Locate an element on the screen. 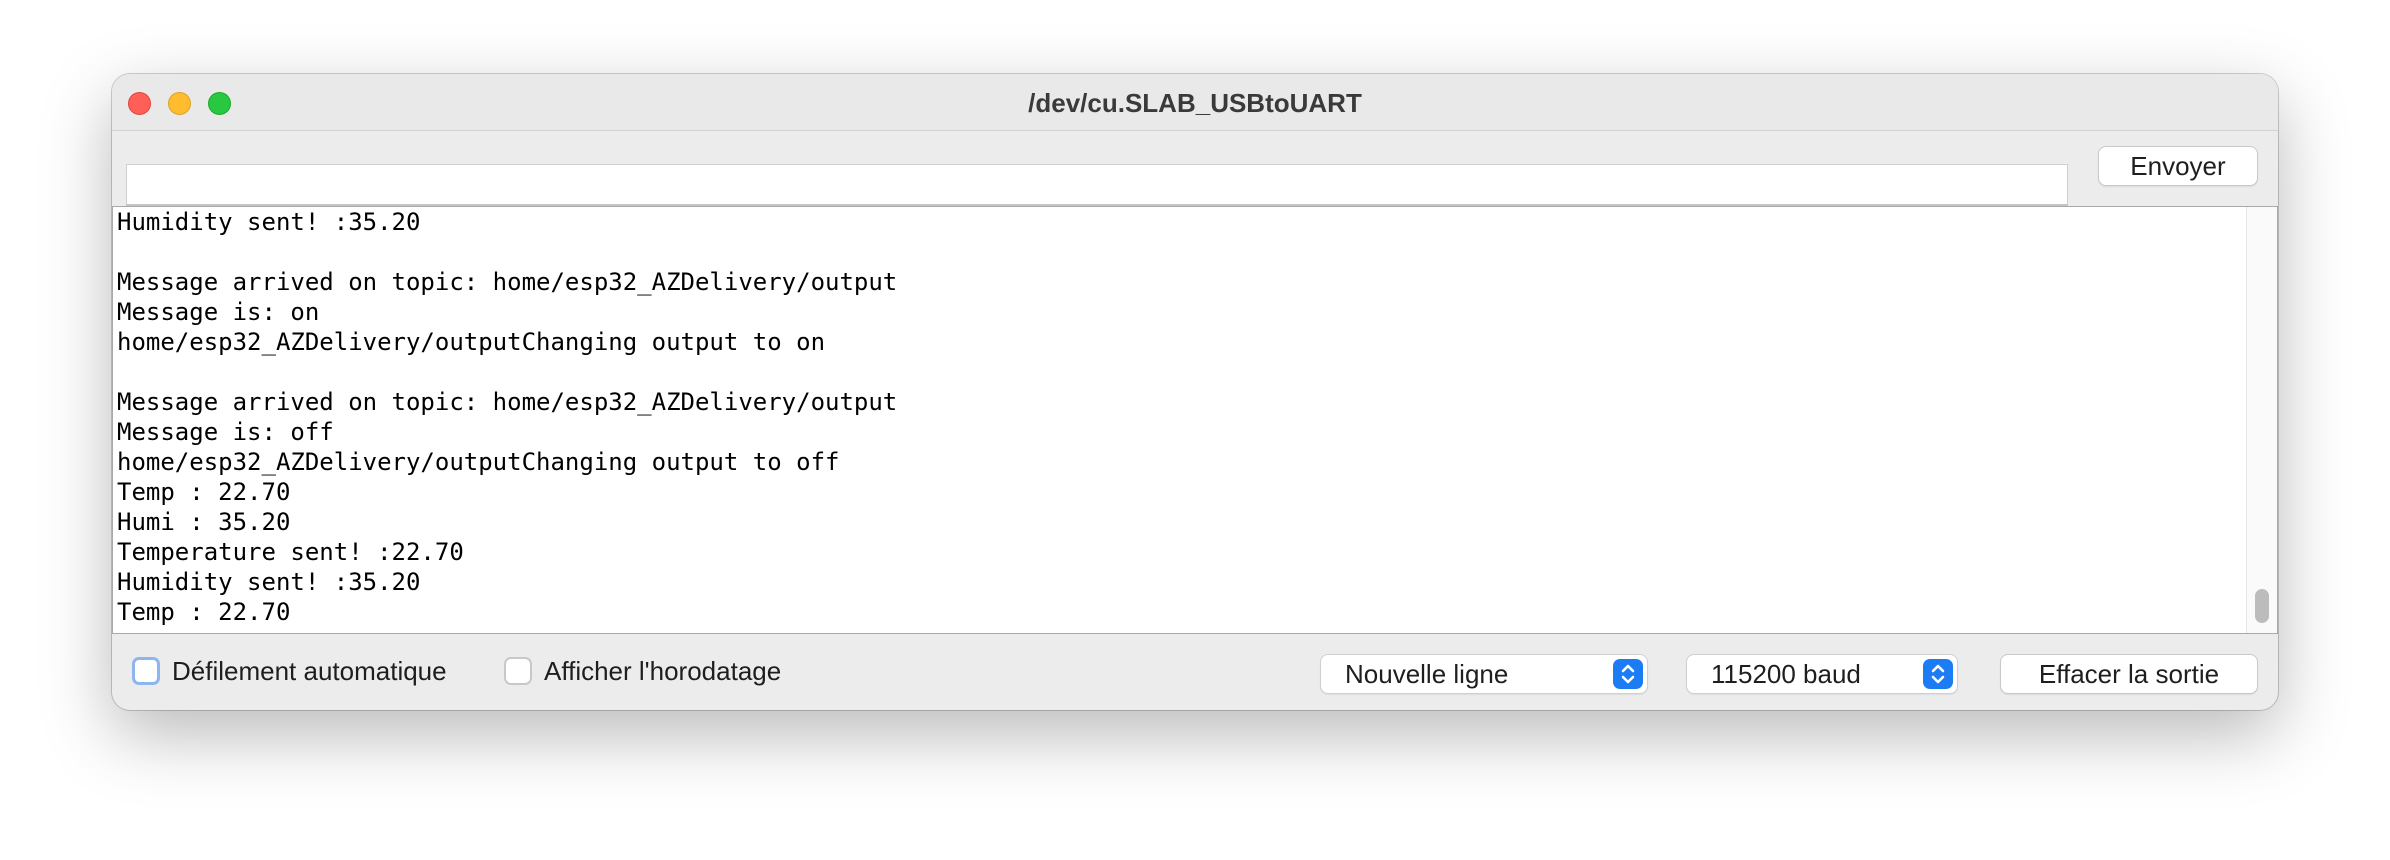 This screenshot has height=860, width=2390. send-input is located at coordinates (1097, 185).